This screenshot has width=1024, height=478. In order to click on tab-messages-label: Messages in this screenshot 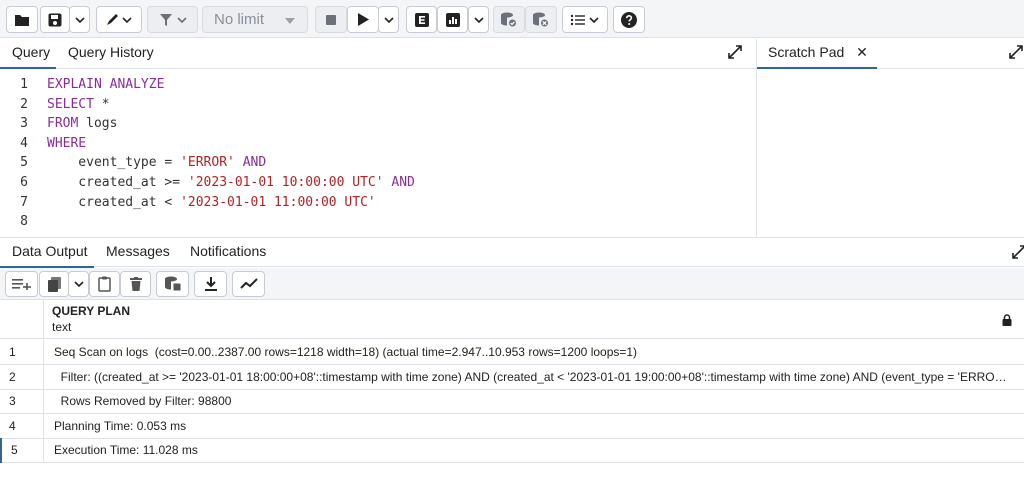, I will do `click(138, 251)`.